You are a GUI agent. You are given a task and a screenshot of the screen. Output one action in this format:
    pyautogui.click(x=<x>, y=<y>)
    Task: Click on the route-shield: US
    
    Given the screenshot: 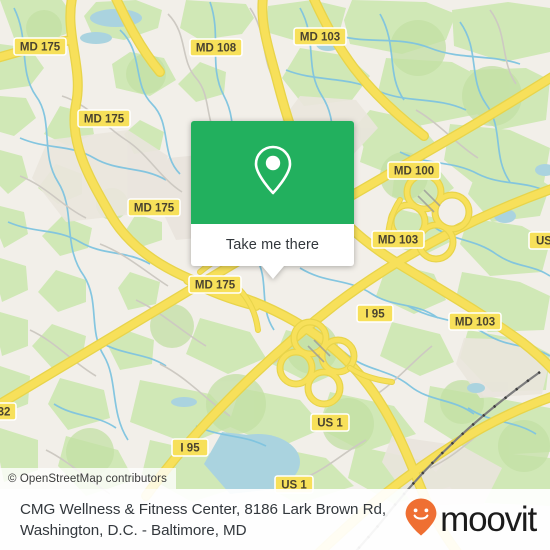 What is the action you would take?
    pyautogui.click(x=539, y=240)
    